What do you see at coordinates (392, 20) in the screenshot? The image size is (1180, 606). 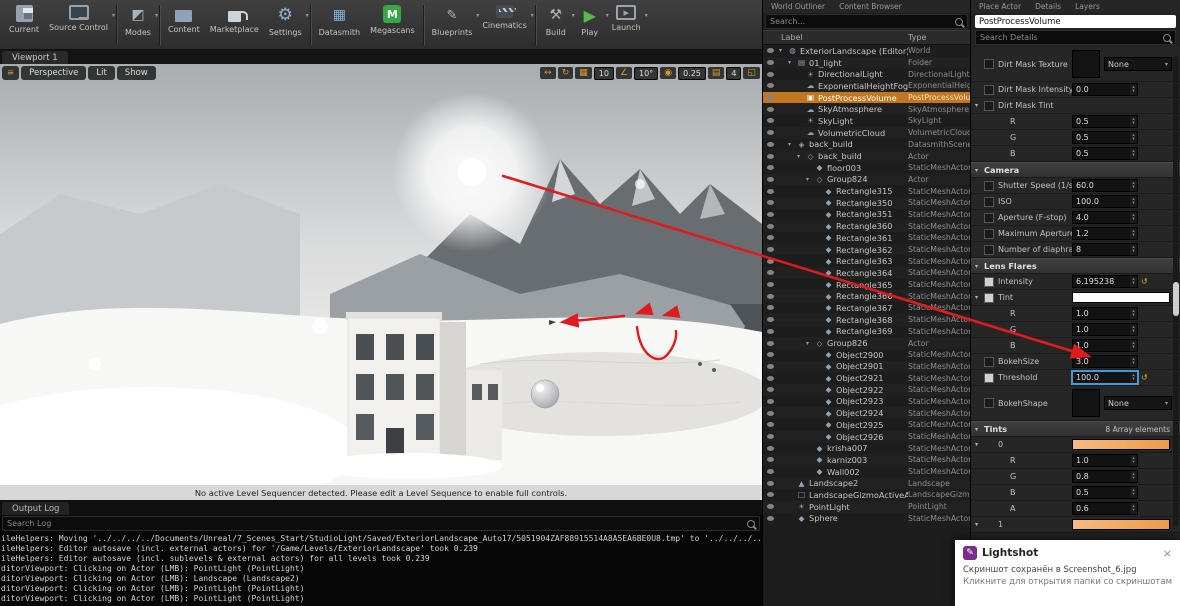 I see `toolbar-megascans-button: M Megascans` at bounding box center [392, 20].